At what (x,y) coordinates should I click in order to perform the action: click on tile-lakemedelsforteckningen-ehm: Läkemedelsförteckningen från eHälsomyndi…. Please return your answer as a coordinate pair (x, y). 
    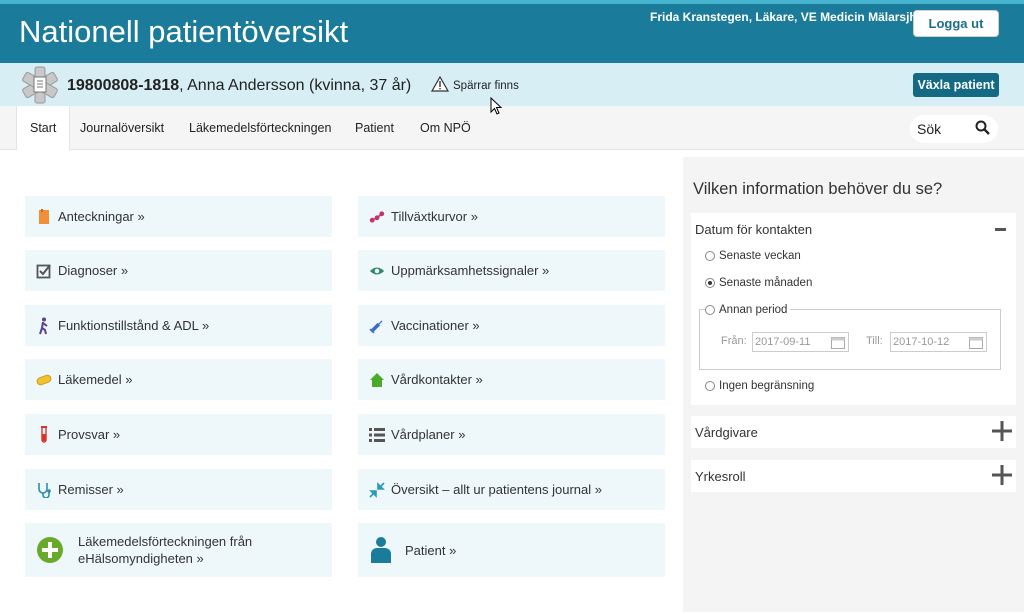
    Looking at the image, I should click on (178, 550).